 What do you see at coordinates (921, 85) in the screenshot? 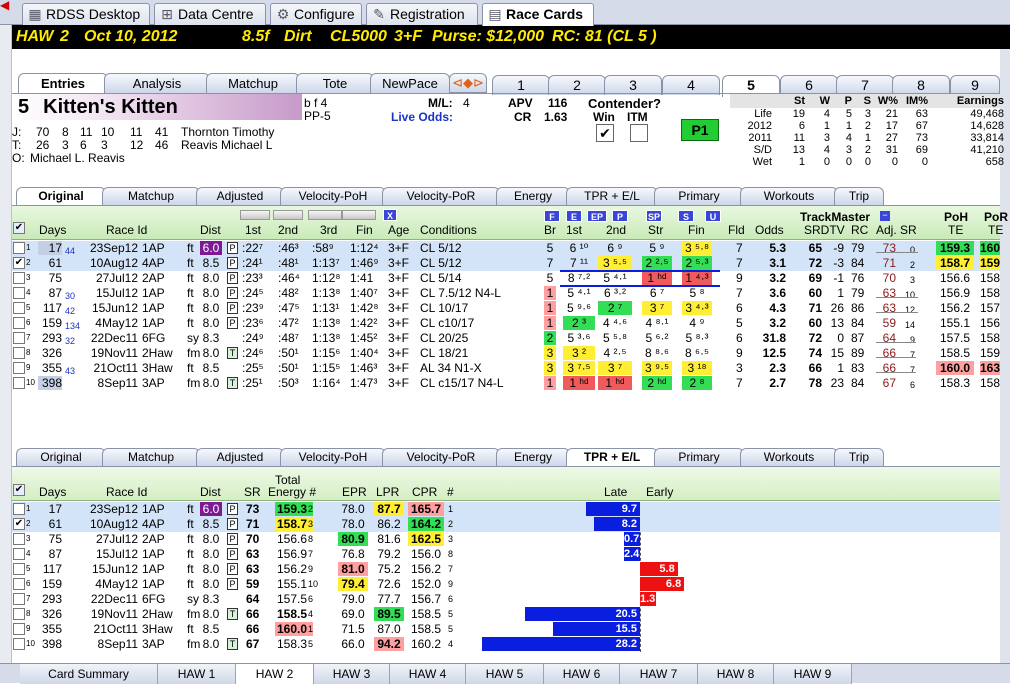
I see `horse-tab-8: 8` at bounding box center [921, 85].